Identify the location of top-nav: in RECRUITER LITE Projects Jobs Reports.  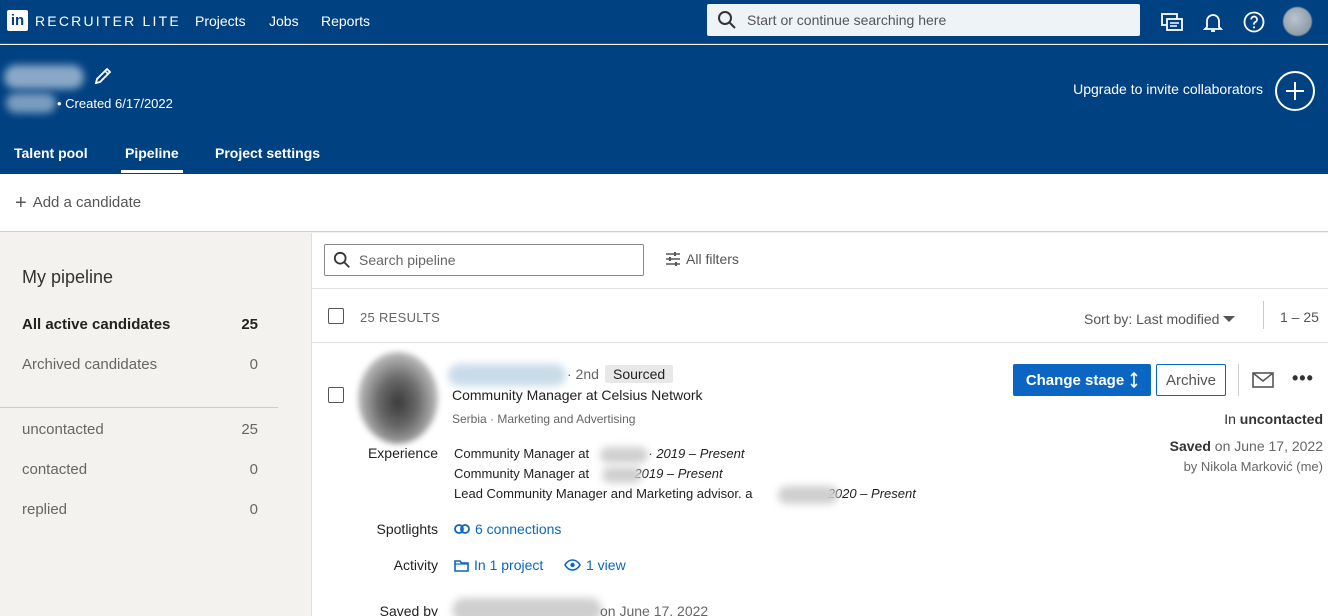
(664, 22).